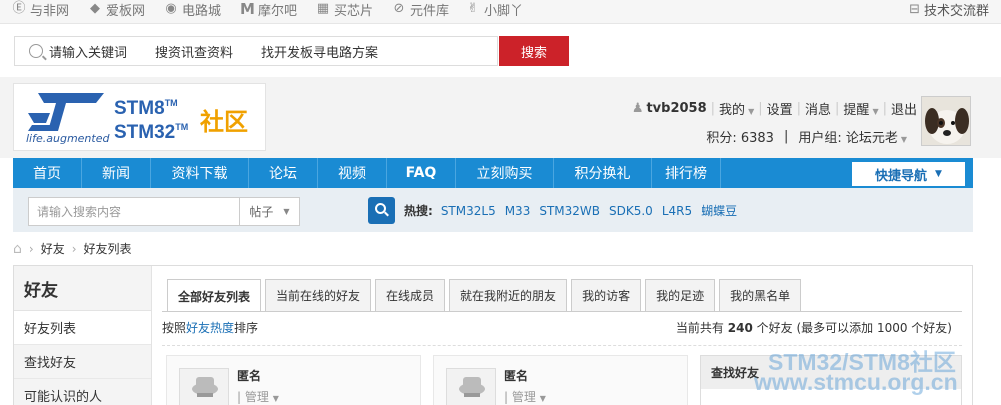 This screenshot has height=405, width=1001. Describe the element at coordinates (680, 295) in the screenshot. I see `tab-footprints: 我的足迹` at that location.